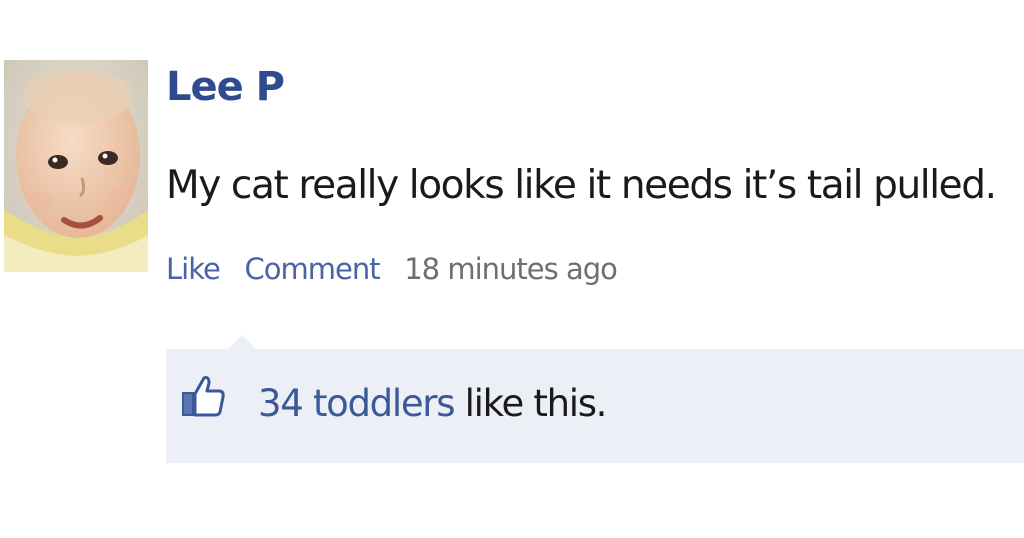  Describe the element at coordinates (193, 269) in the screenshot. I see `like-link: Like` at that location.